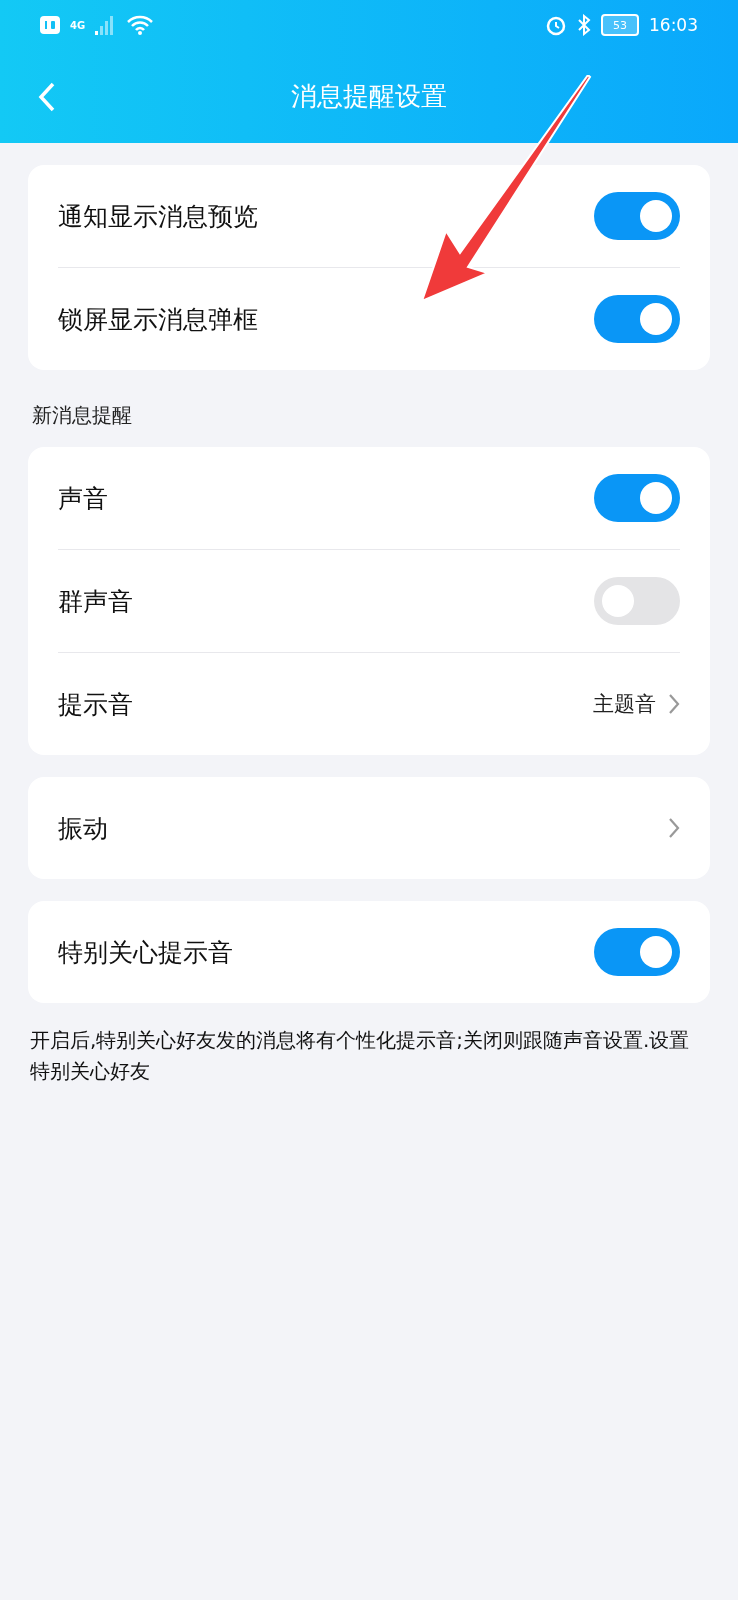 This screenshot has height=1600, width=738. I want to click on setting-label: 声音, so click(83, 498).